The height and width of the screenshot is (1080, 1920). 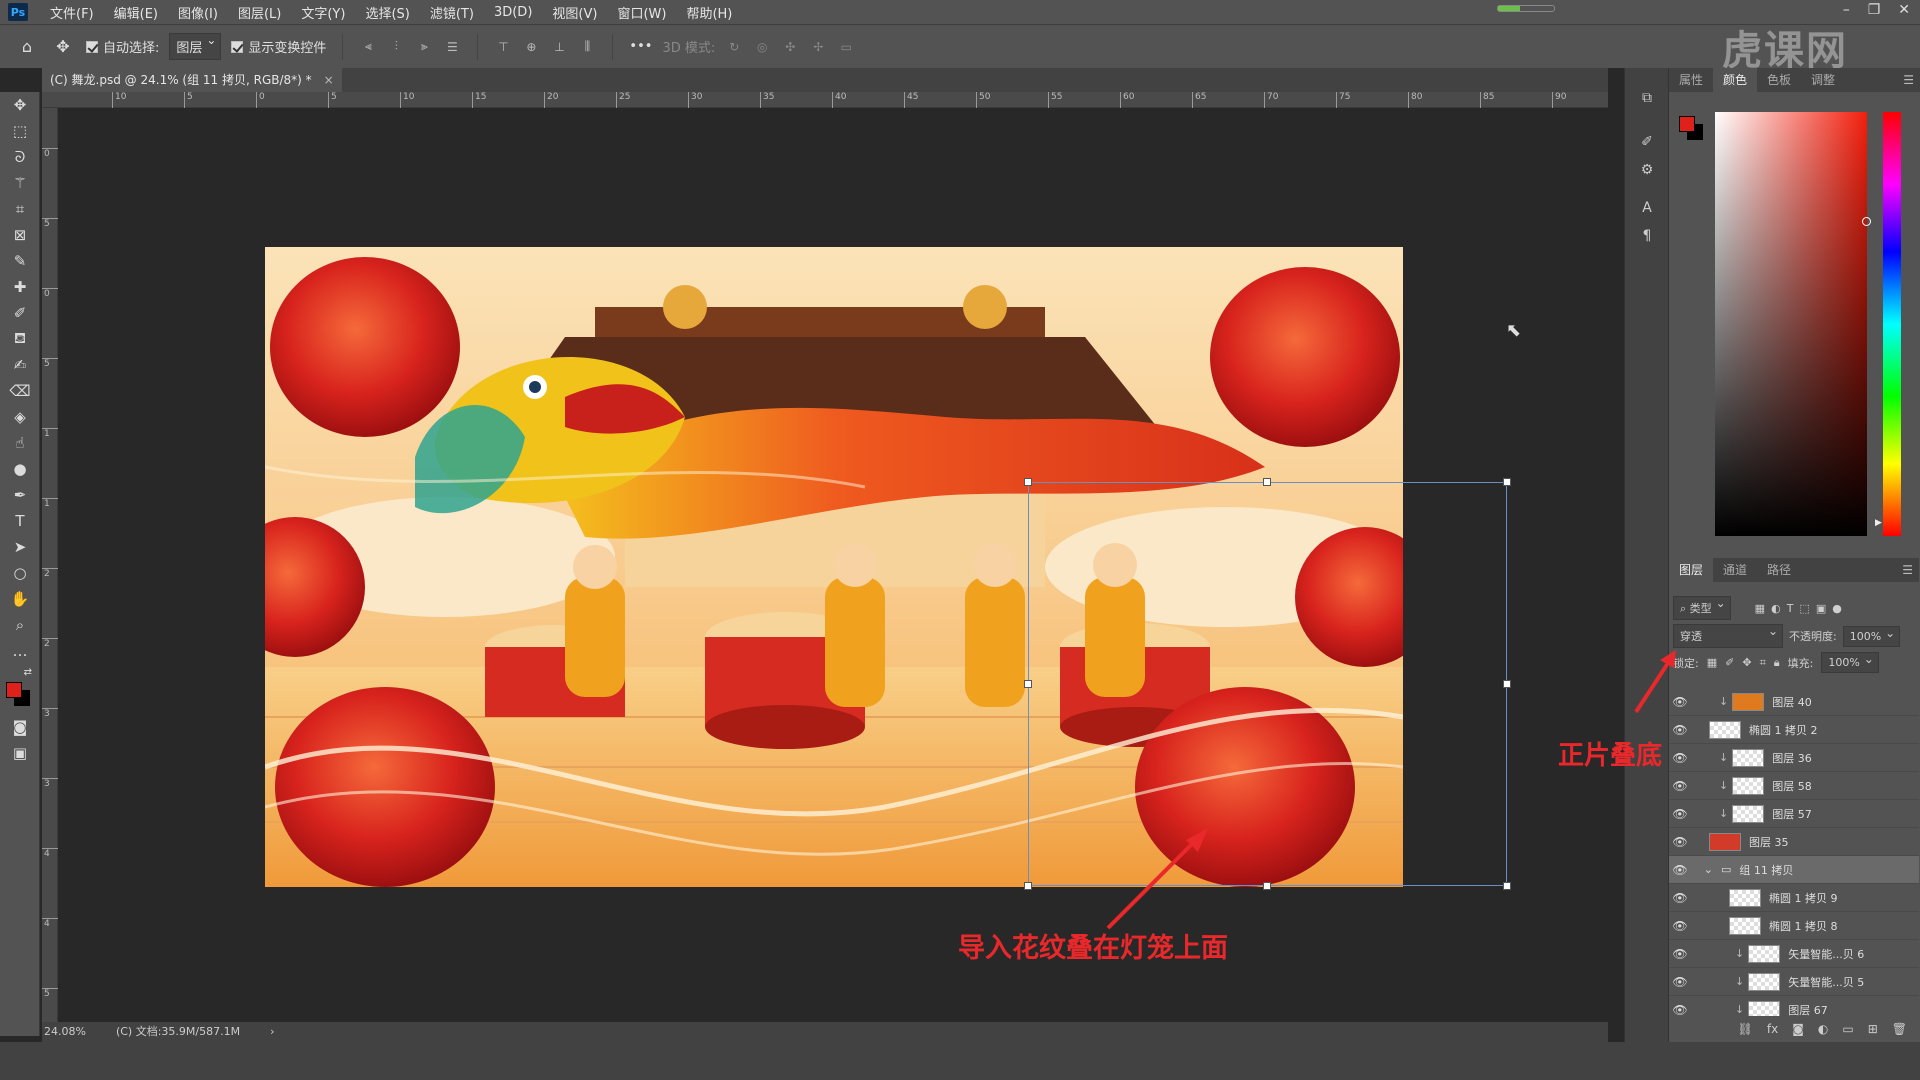 I want to click on eyedropper-tool-icon: ✎, so click(x=20, y=261).